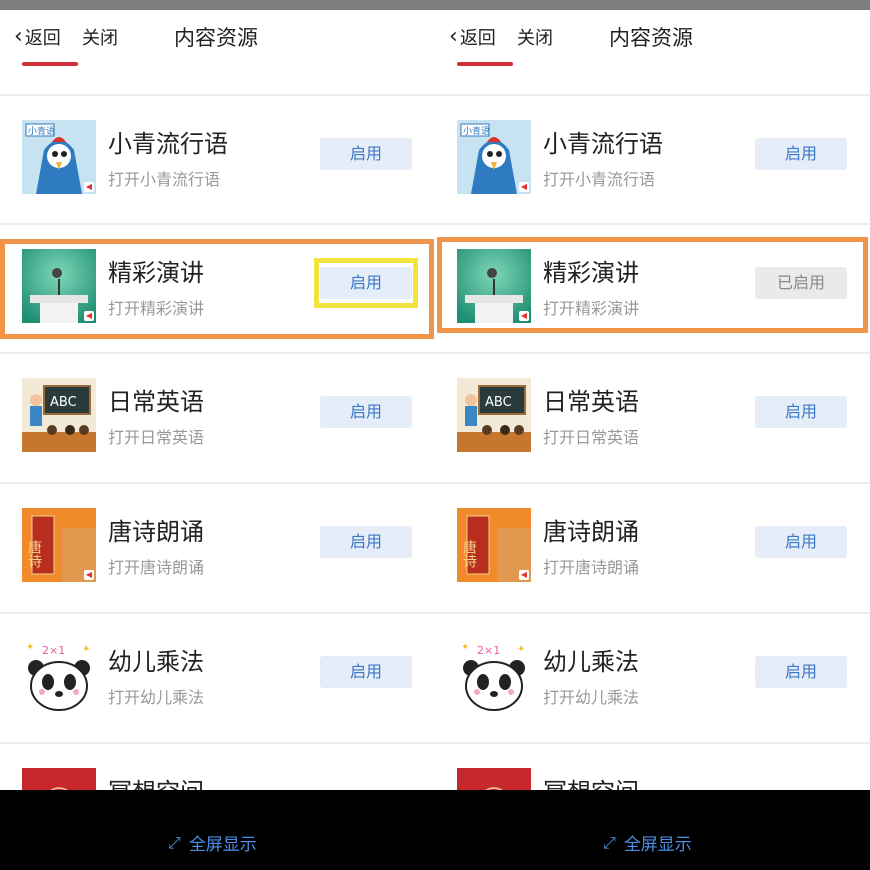 This screenshot has width=870, height=870. Describe the element at coordinates (435, 830) in the screenshot. I see `bottom-bar` at that location.